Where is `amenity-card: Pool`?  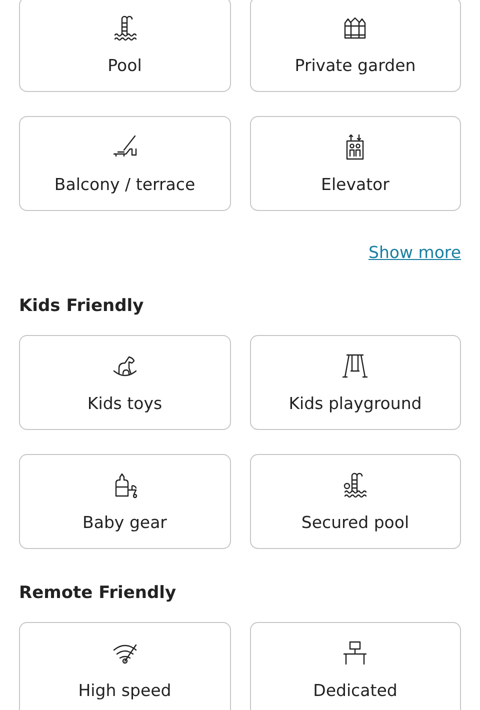 amenity-card: Pool is located at coordinates (124, 46).